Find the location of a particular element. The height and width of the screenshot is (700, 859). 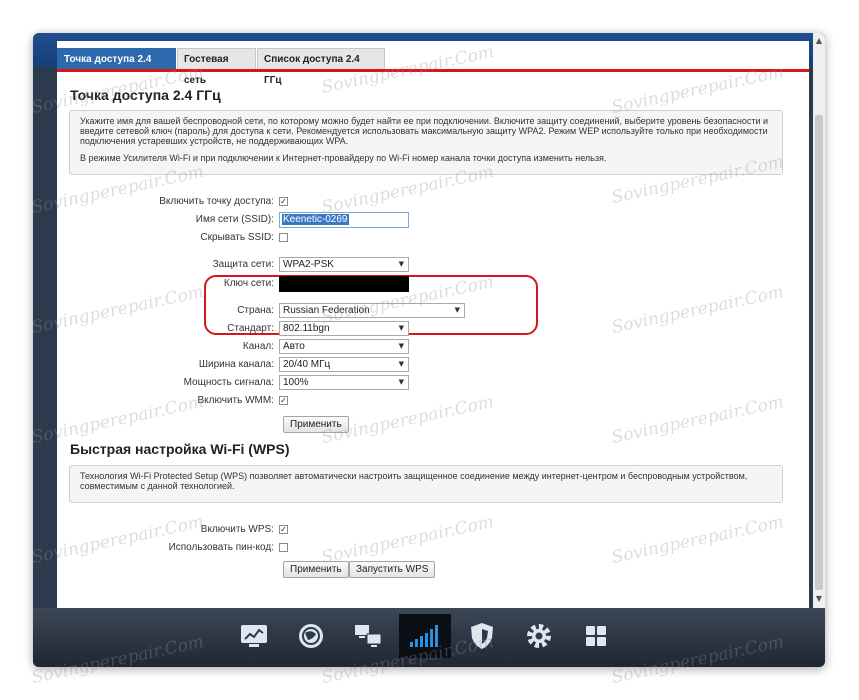

home-network-nav-button is located at coordinates (368, 636).